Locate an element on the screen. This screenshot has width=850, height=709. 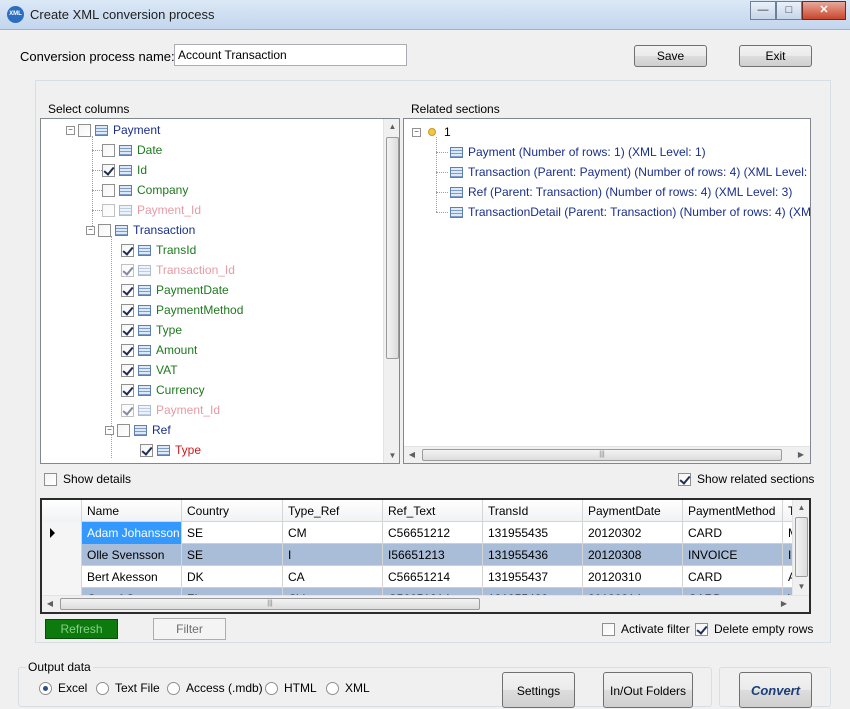
column-header: Name is located at coordinates (132, 511).